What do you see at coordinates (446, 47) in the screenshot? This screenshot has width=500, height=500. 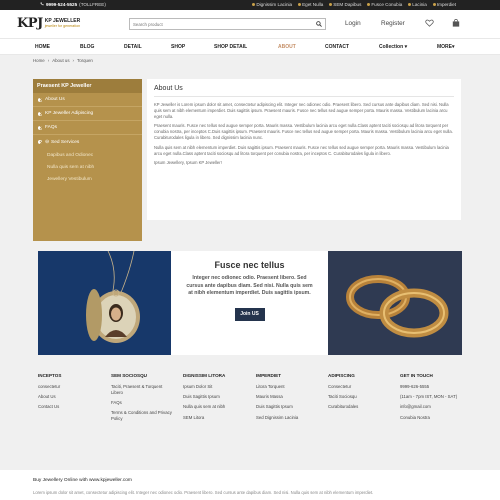 I see `nav-more: MORE▾` at bounding box center [446, 47].